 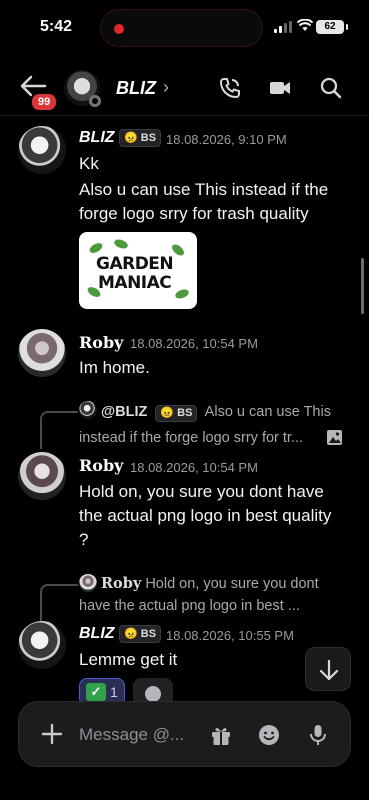 I want to click on logo-text: MANIAC, so click(x=135, y=283).